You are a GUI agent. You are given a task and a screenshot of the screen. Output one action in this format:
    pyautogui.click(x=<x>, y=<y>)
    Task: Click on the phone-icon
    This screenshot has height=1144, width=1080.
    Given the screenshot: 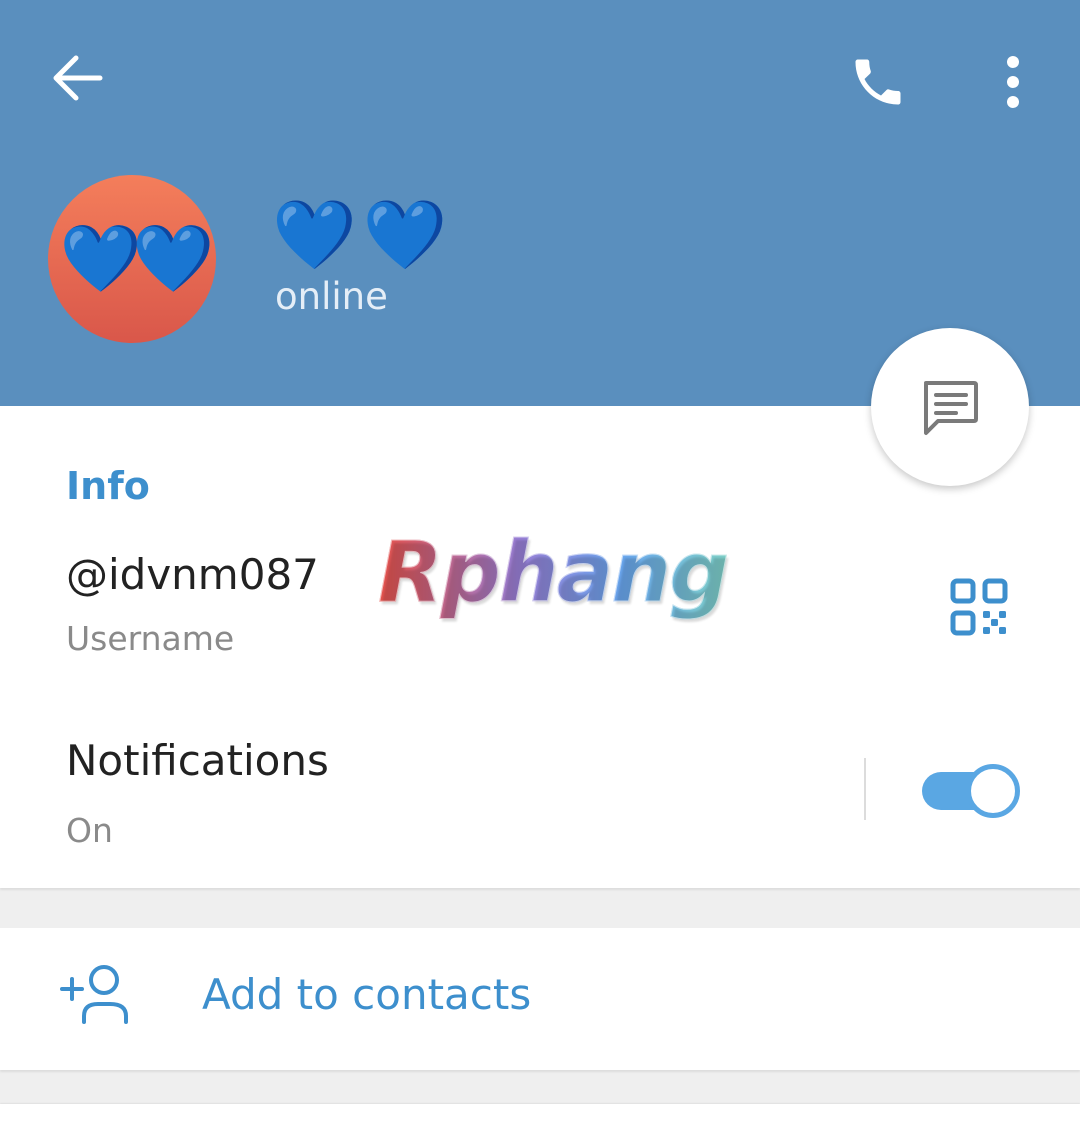 What is the action you would take?
    pyautogui.click(x=878, y=82)
    